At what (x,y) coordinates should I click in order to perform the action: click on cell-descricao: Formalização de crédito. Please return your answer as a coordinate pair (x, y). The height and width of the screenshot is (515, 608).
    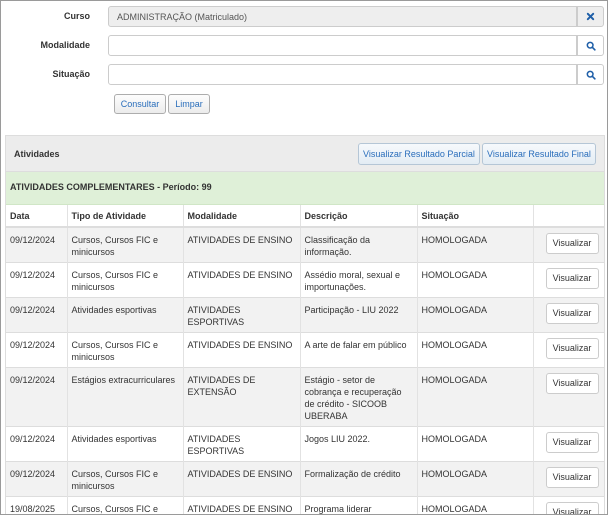
    Looking at the image, I should click on (359, 479).